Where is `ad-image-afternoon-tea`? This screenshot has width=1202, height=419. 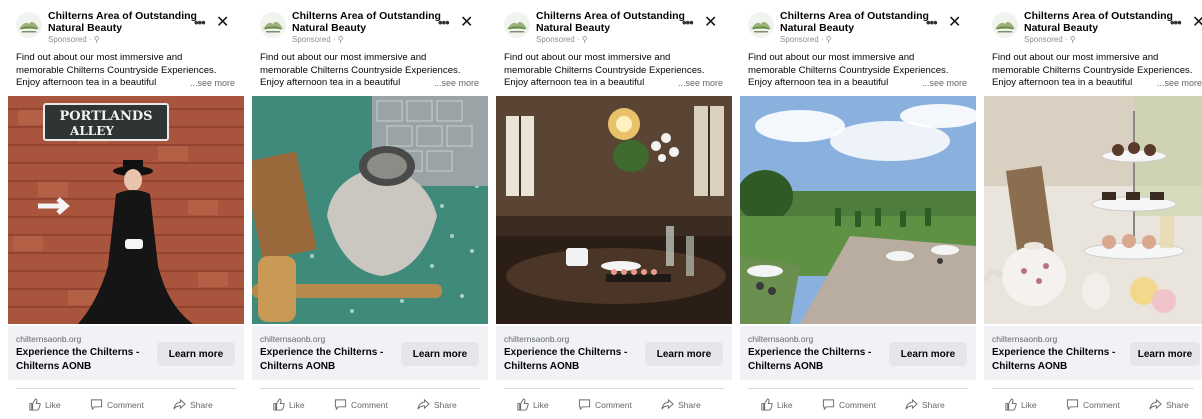
ad-image-afternoon-tea is located at coordinates (1093, 210).